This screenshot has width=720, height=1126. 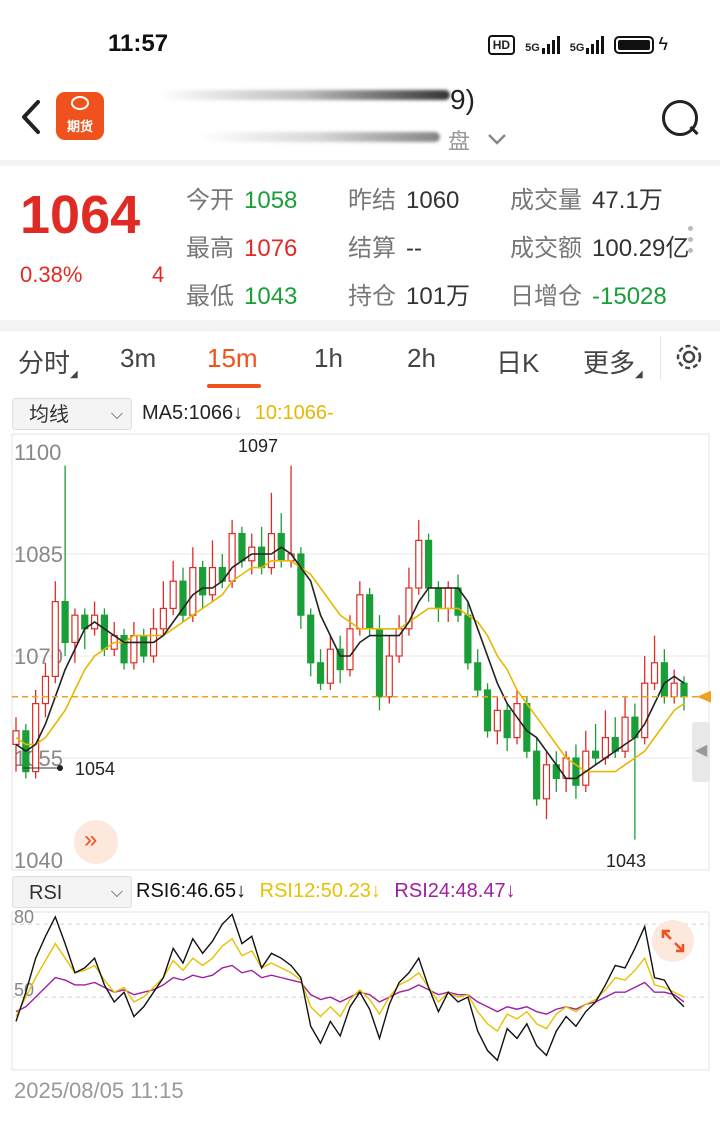 What do you see at coordinates (673, 941) in the screenshot?
I see `expand-arrows-icon` at bounding box center [673, 941].